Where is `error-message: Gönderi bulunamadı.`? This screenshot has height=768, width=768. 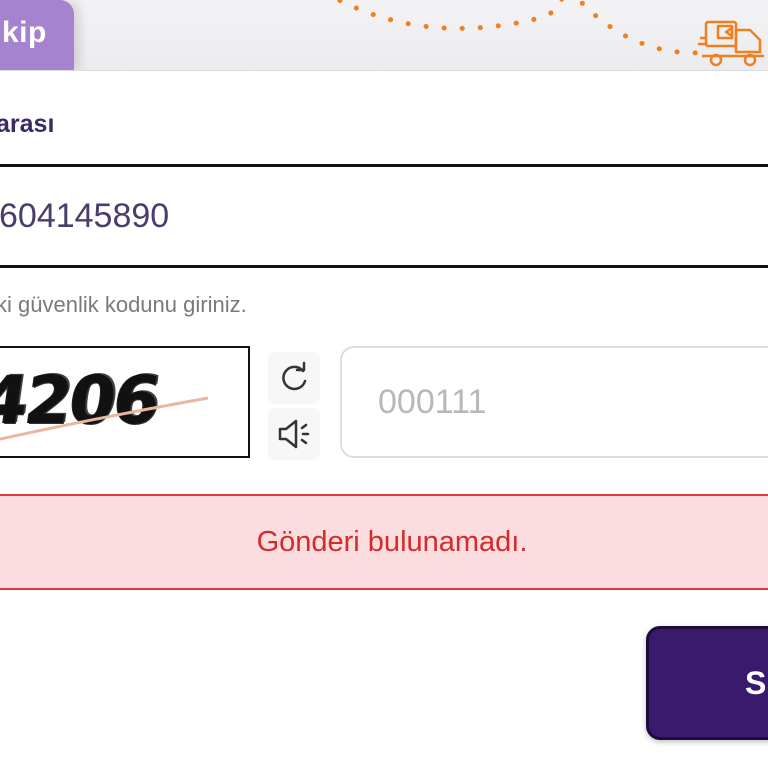 error-message: Gönderi bulunamadı. is located at coordinates (392, 541).